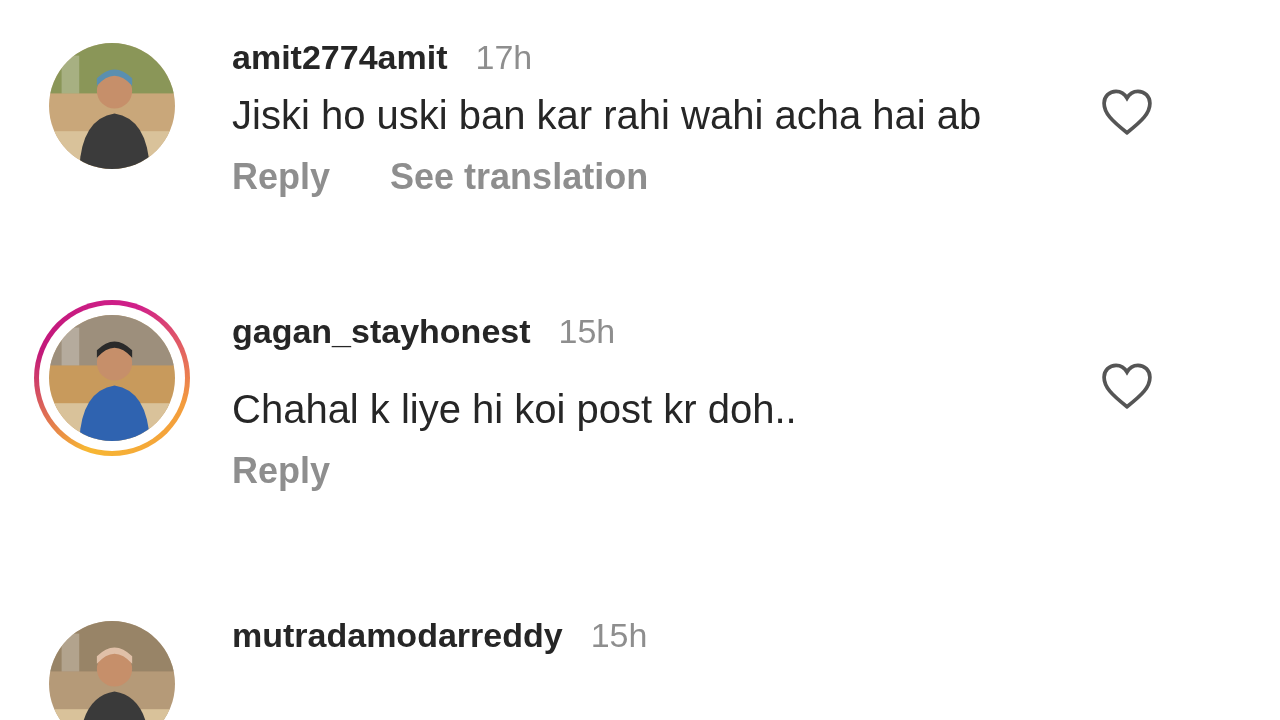 The image size is (1280, 720). I want to click on timestamp: 17h, so click(504, 57).